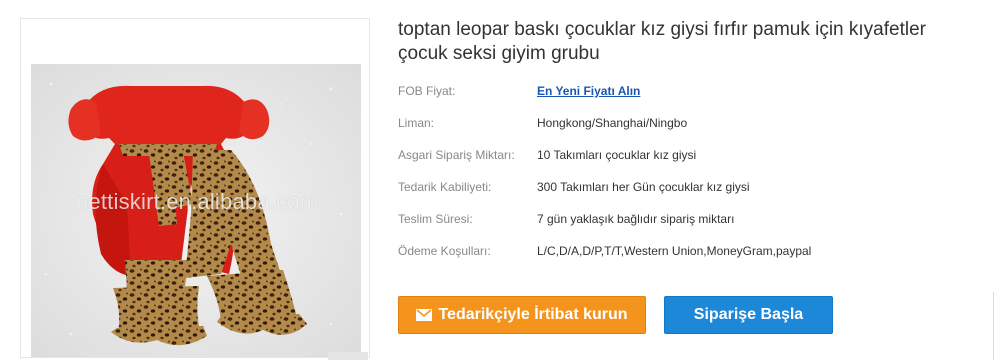 The width and height of the screenshot is (996, 360). Describe the element at coordinates (533, 314) in the screenshot. I see `contact-supplier-label: Tedarikçiyle İrtibat kurun` at that location.